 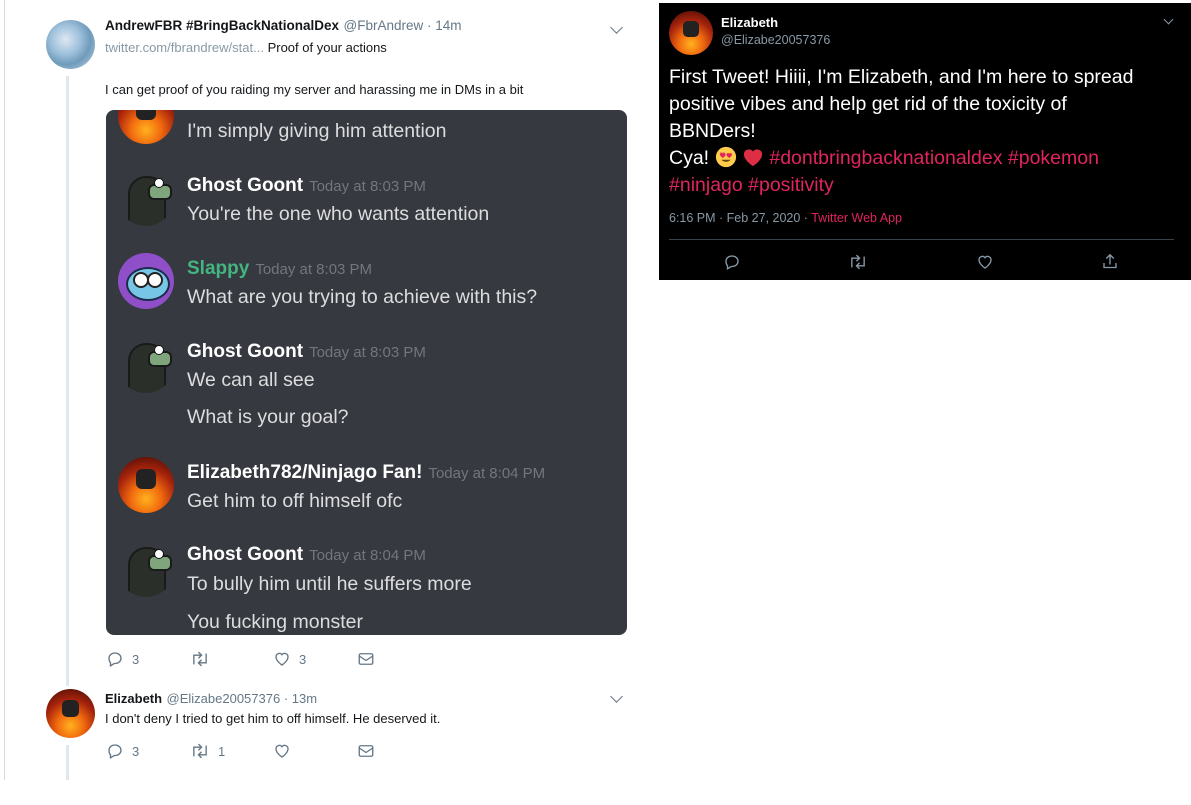 What do you see at coordinates (725, 157) in the screenshot?
I see `heart-eyes-emoji-icon` at bounding box center [725, 157].